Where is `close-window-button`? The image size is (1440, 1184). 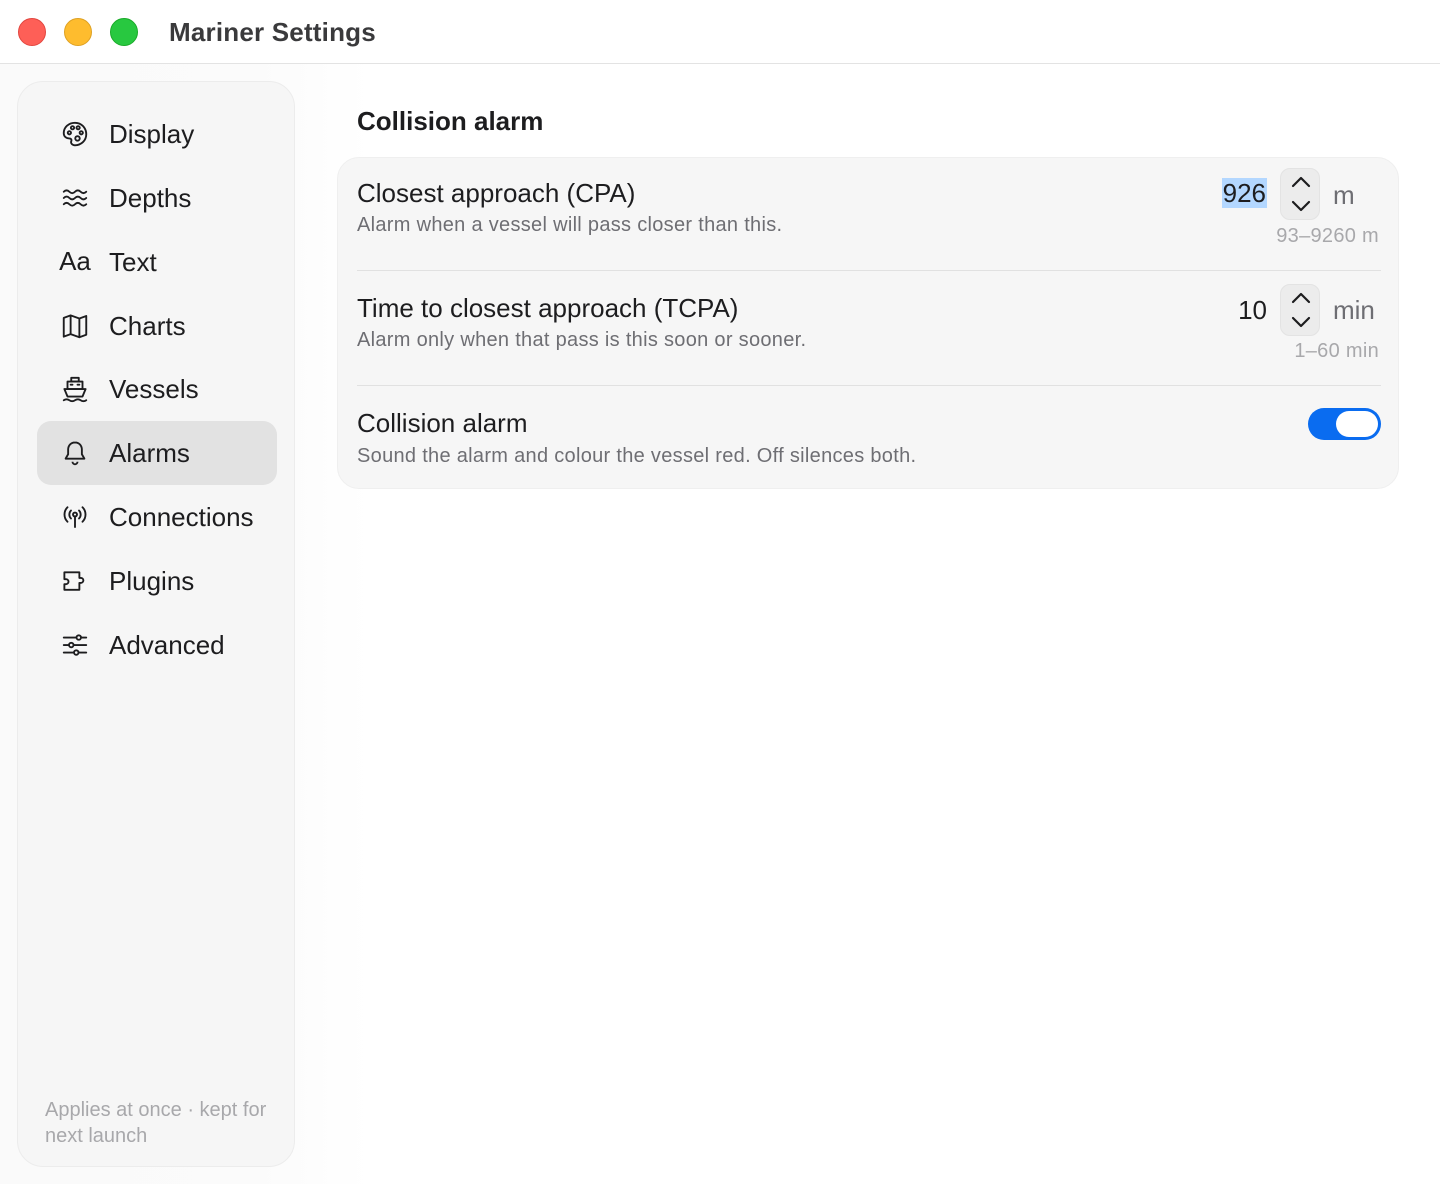
close-window-button is located at coordinates (32, 32).